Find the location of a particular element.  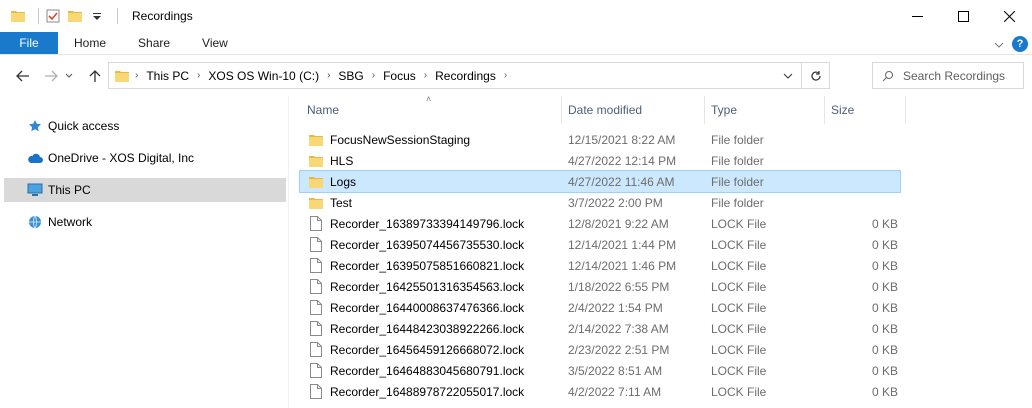

search-box is located at coordinates (948, 75).